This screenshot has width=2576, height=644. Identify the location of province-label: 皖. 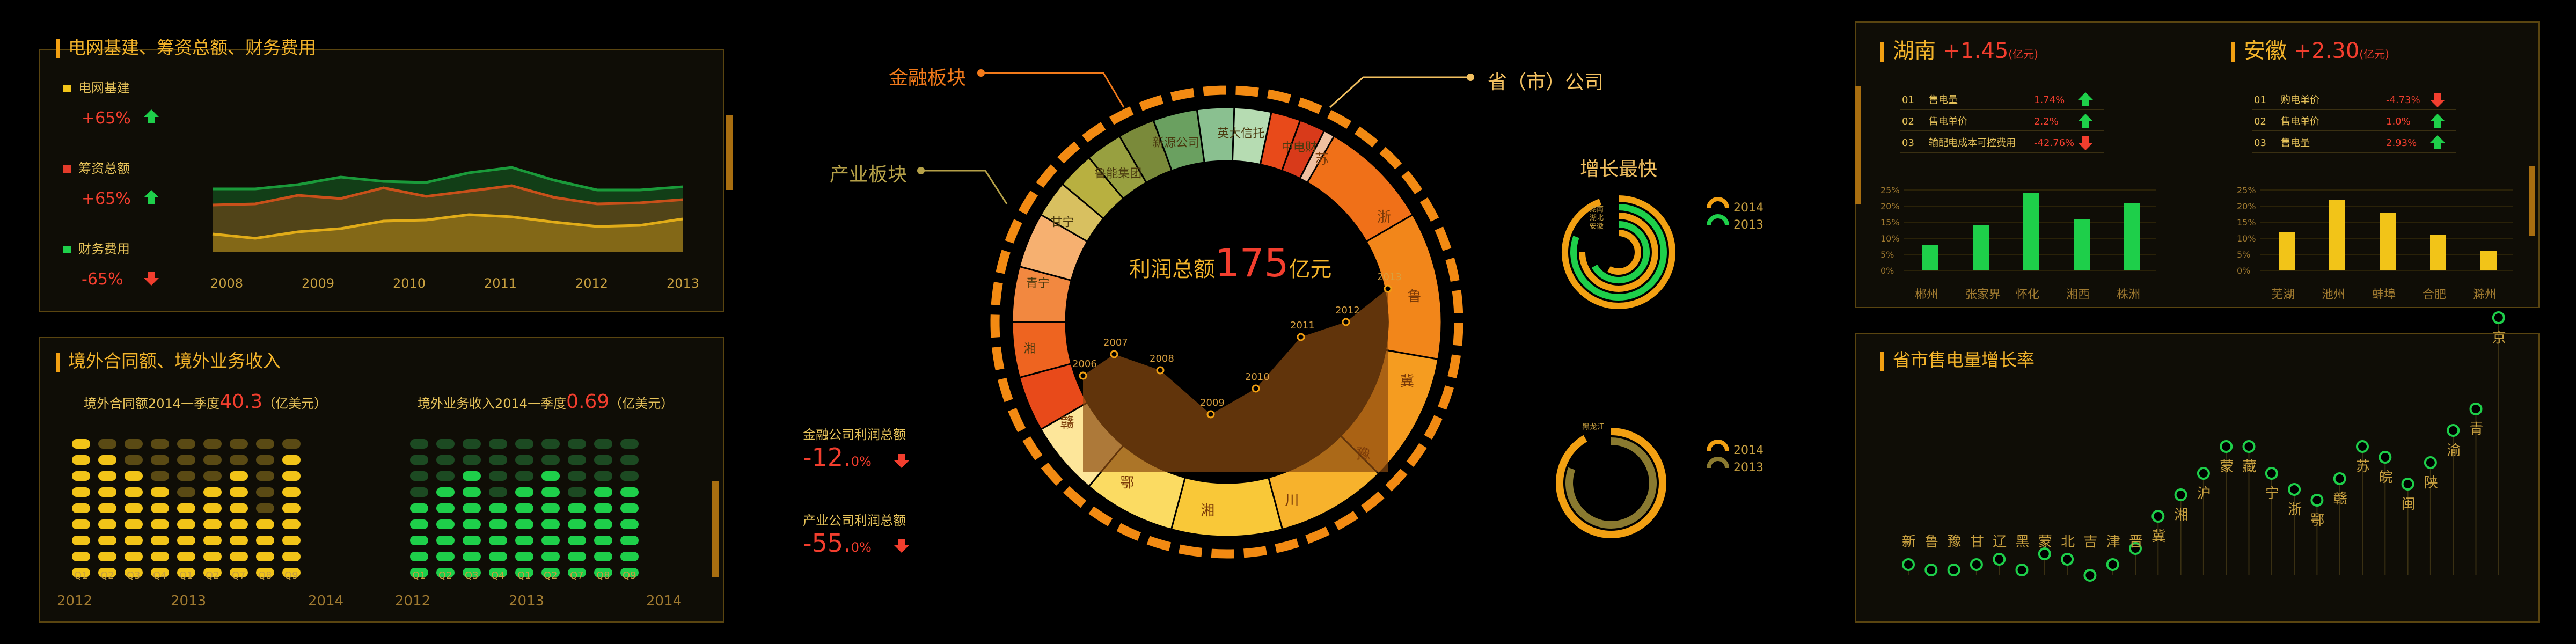
(2385, 478).